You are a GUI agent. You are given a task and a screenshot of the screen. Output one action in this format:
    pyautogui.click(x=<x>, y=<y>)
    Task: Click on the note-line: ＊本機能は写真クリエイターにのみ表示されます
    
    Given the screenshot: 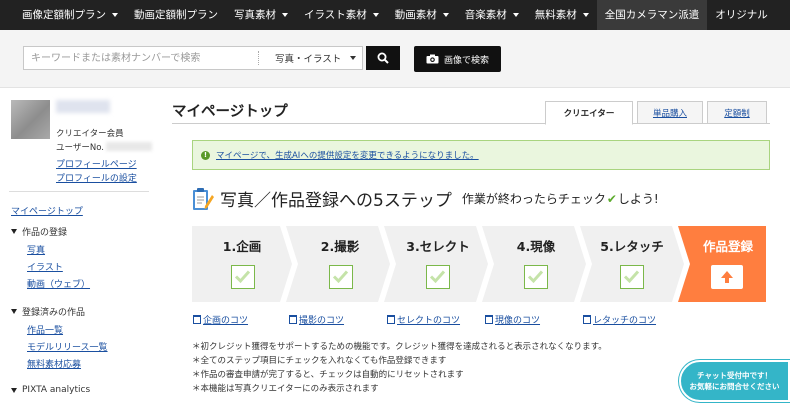 What is the action you would take?
    pyautogui.click(x=285, y=389)
    